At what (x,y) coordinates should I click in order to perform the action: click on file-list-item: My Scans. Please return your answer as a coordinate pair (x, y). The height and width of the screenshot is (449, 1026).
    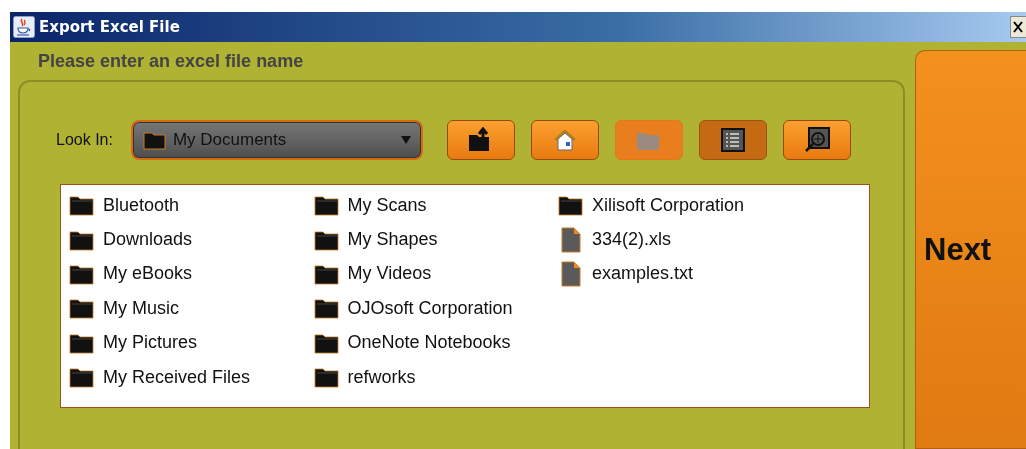
    Looking at the image, I should click on (435, 205).